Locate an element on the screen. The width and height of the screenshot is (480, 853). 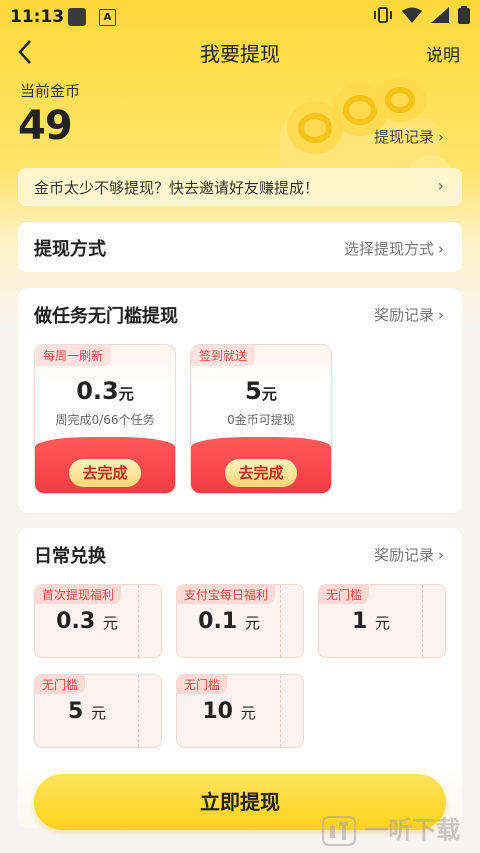
daily-reward-record-label: 奖励记录 is located at coordinates (403, 555).